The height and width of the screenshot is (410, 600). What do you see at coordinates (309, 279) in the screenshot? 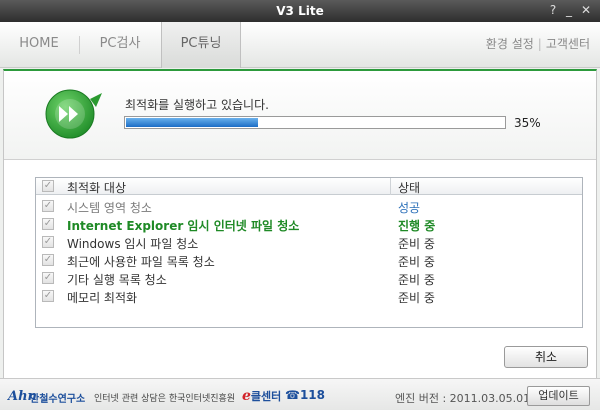
I see `list-item: ✓ 기타 실행 목록 청소 준비 중` at bounding box center [309, 279].